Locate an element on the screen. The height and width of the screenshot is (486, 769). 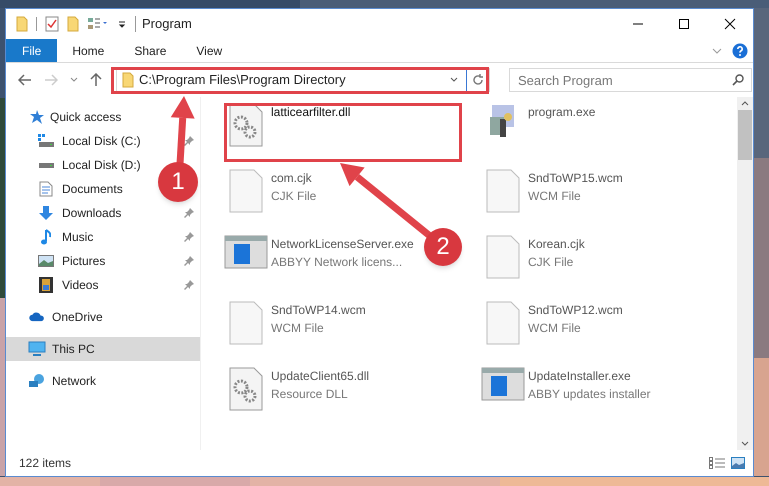
sidebar-label: Downloads is located at coordinates (92, 213).